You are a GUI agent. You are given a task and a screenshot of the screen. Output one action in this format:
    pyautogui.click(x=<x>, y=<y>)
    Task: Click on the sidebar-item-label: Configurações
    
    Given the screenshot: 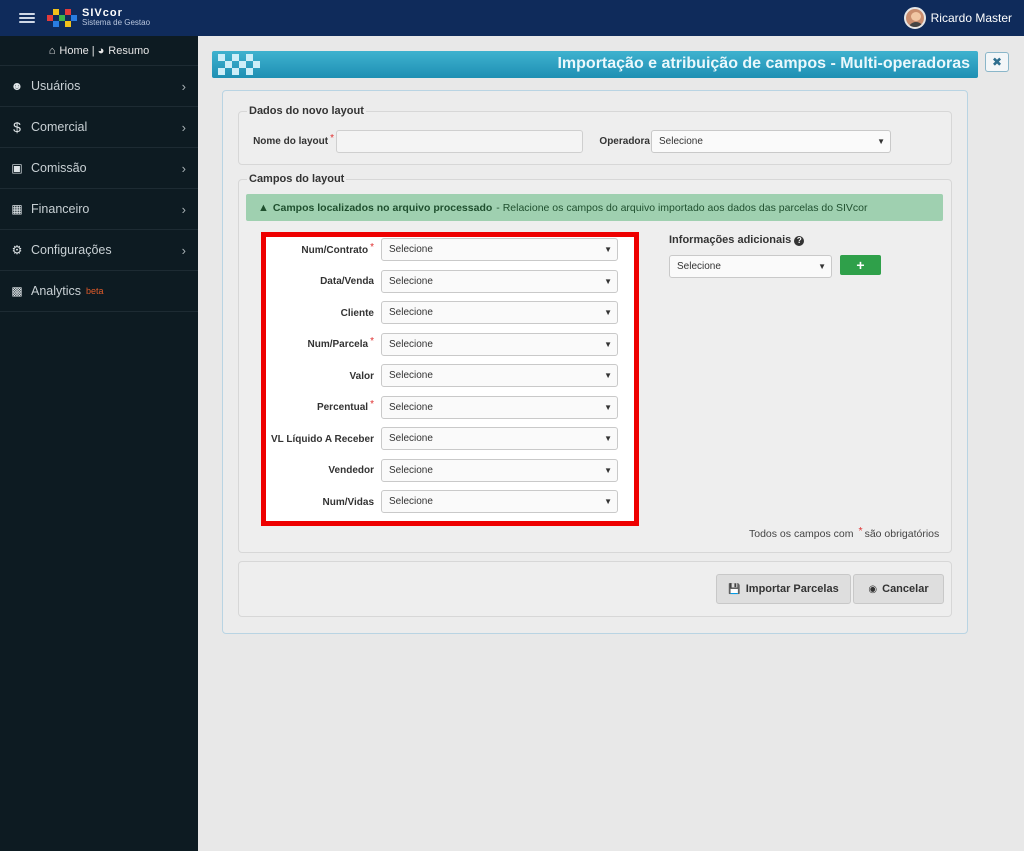 What is the action you would take?
    pyautogui.click(x=71, y=250)
    